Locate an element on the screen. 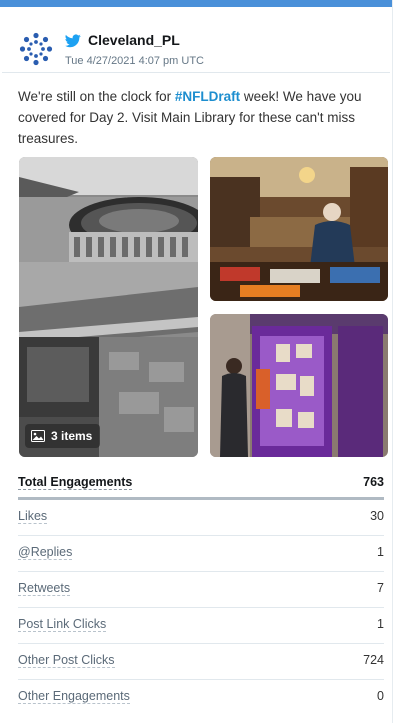  stat-row-total-engagements: Total Engagements 763 is located at coordinates (201, 486).